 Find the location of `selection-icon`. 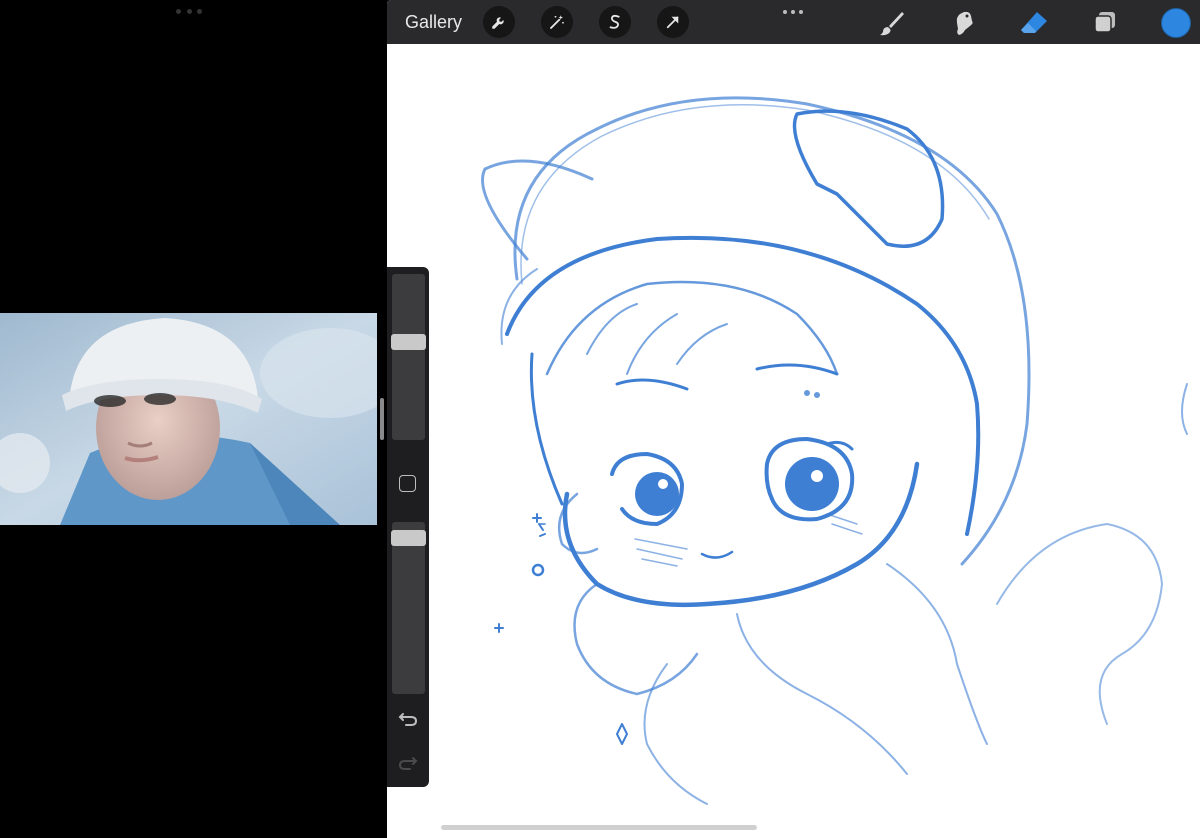

selection-icon is located at coordinates (614, 21).